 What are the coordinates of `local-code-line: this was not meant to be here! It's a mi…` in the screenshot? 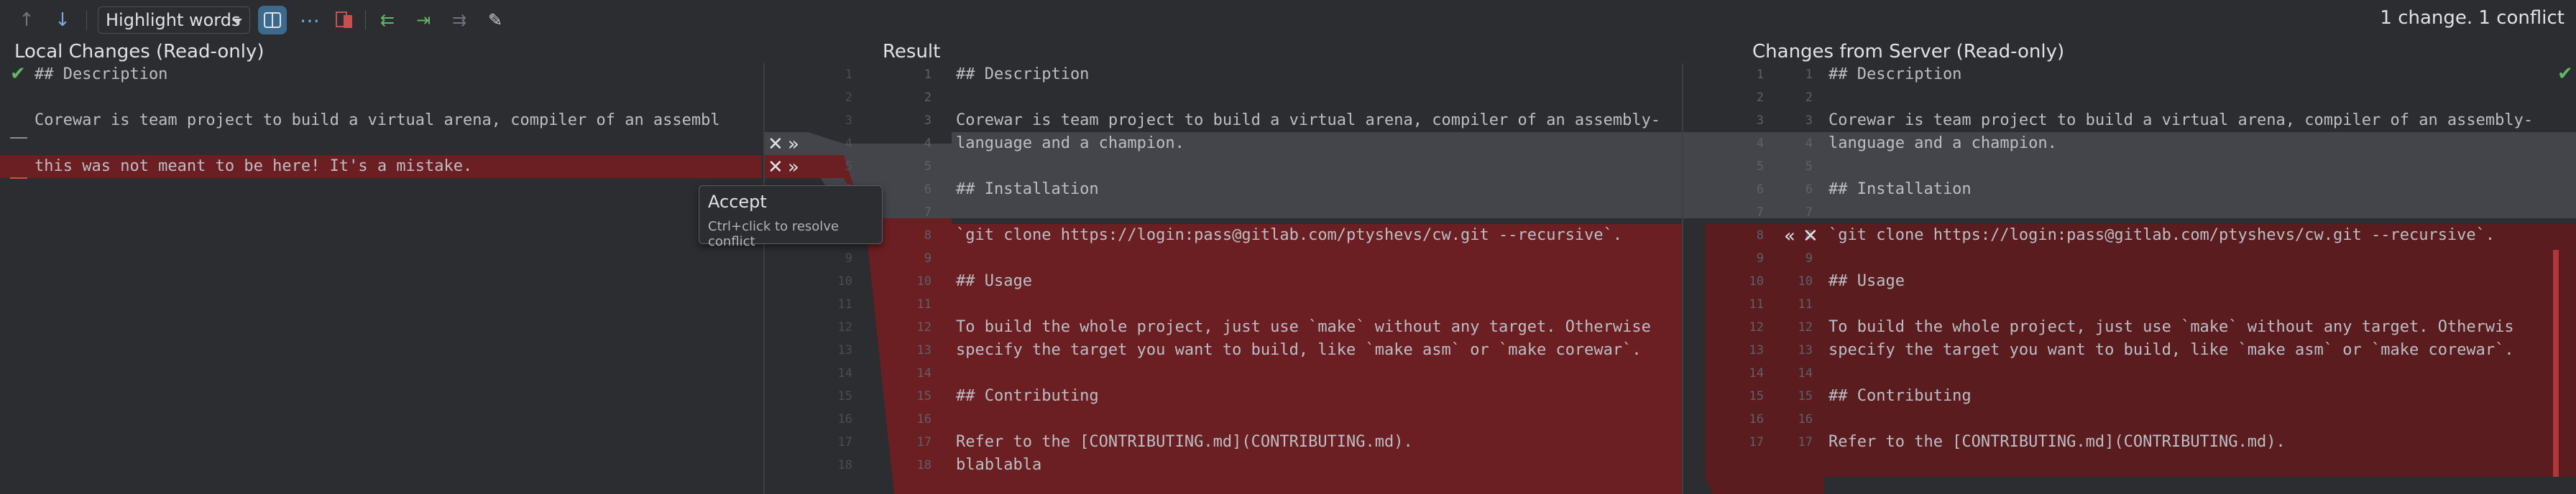 It's located at (253, 166).